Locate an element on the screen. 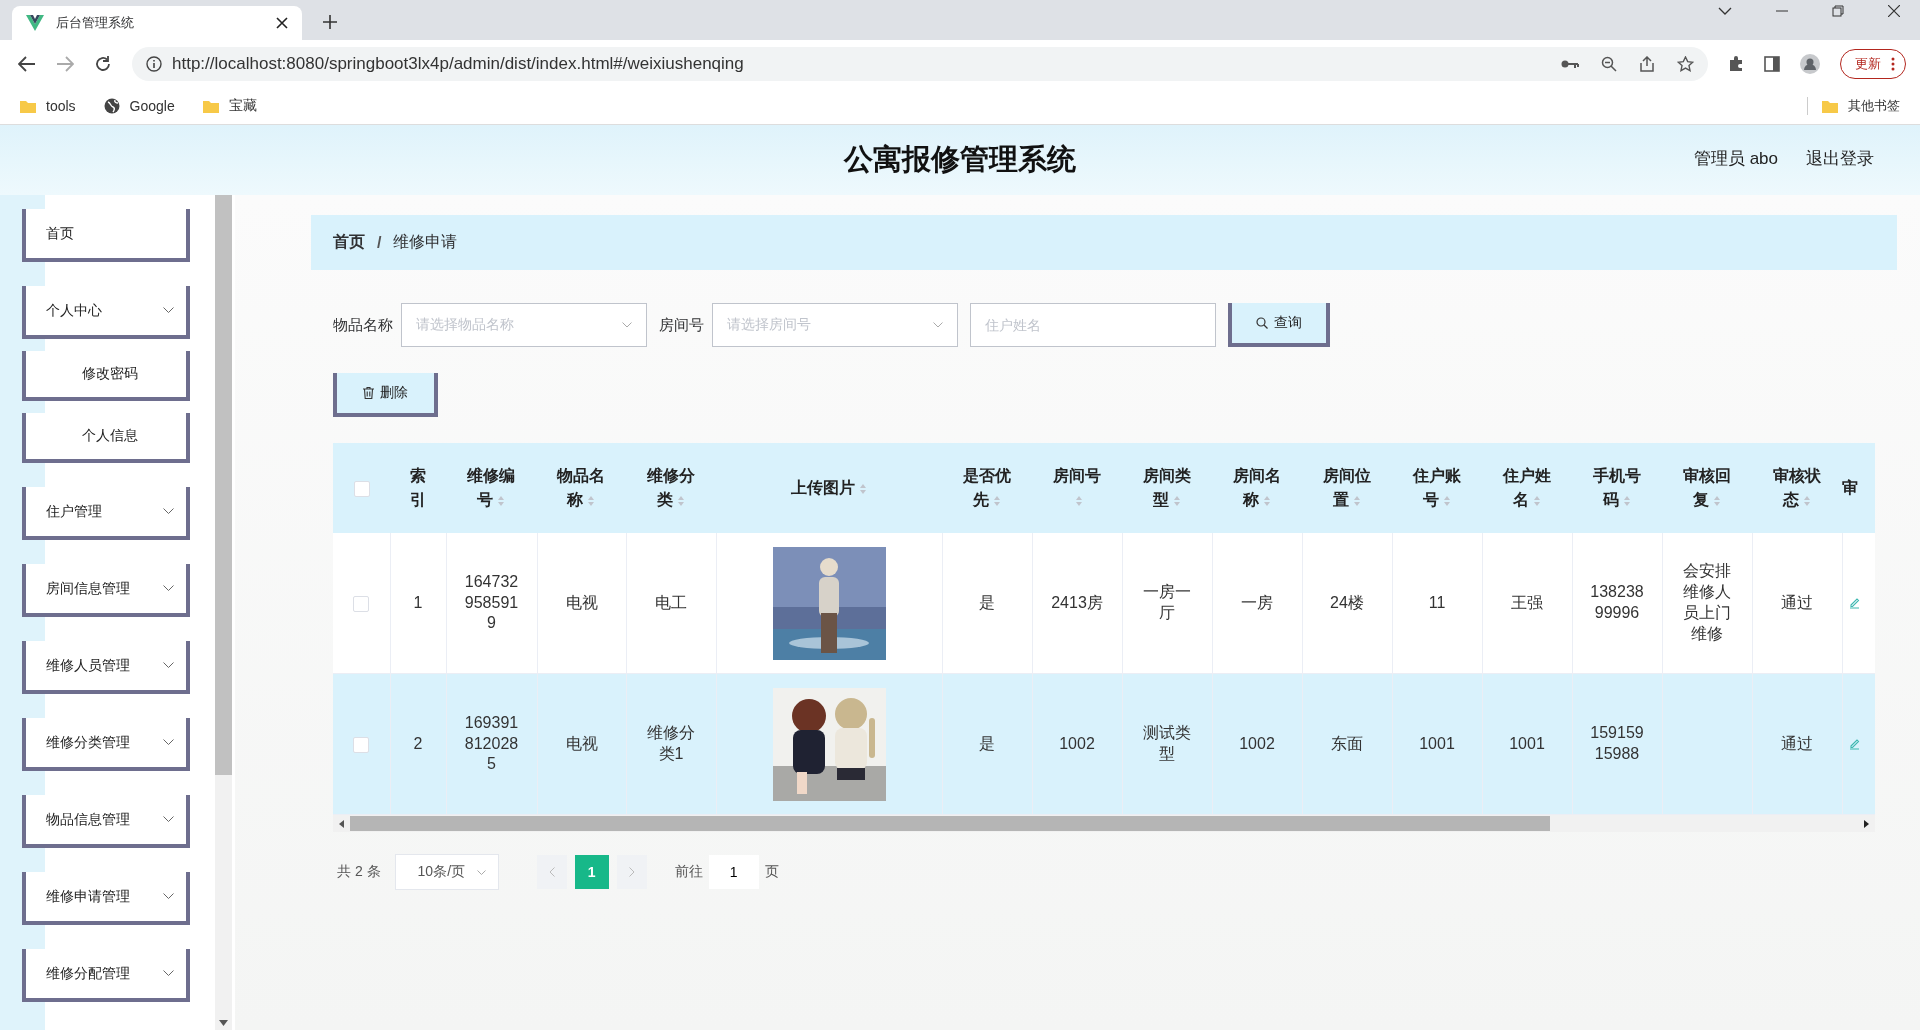 The image size is (1920, 1030). table-cell-text: 2413房 is located at coordinates (1077, 602).